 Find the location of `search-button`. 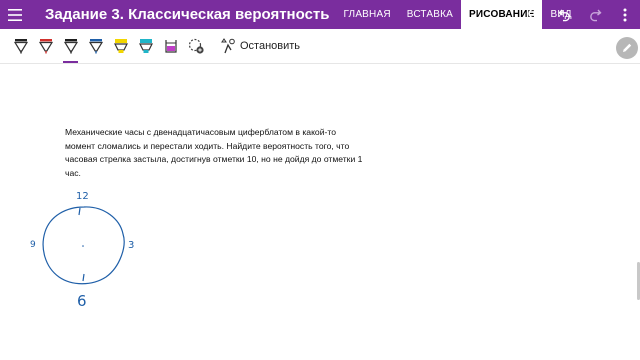

search-button is located at coordinates (535, 14).